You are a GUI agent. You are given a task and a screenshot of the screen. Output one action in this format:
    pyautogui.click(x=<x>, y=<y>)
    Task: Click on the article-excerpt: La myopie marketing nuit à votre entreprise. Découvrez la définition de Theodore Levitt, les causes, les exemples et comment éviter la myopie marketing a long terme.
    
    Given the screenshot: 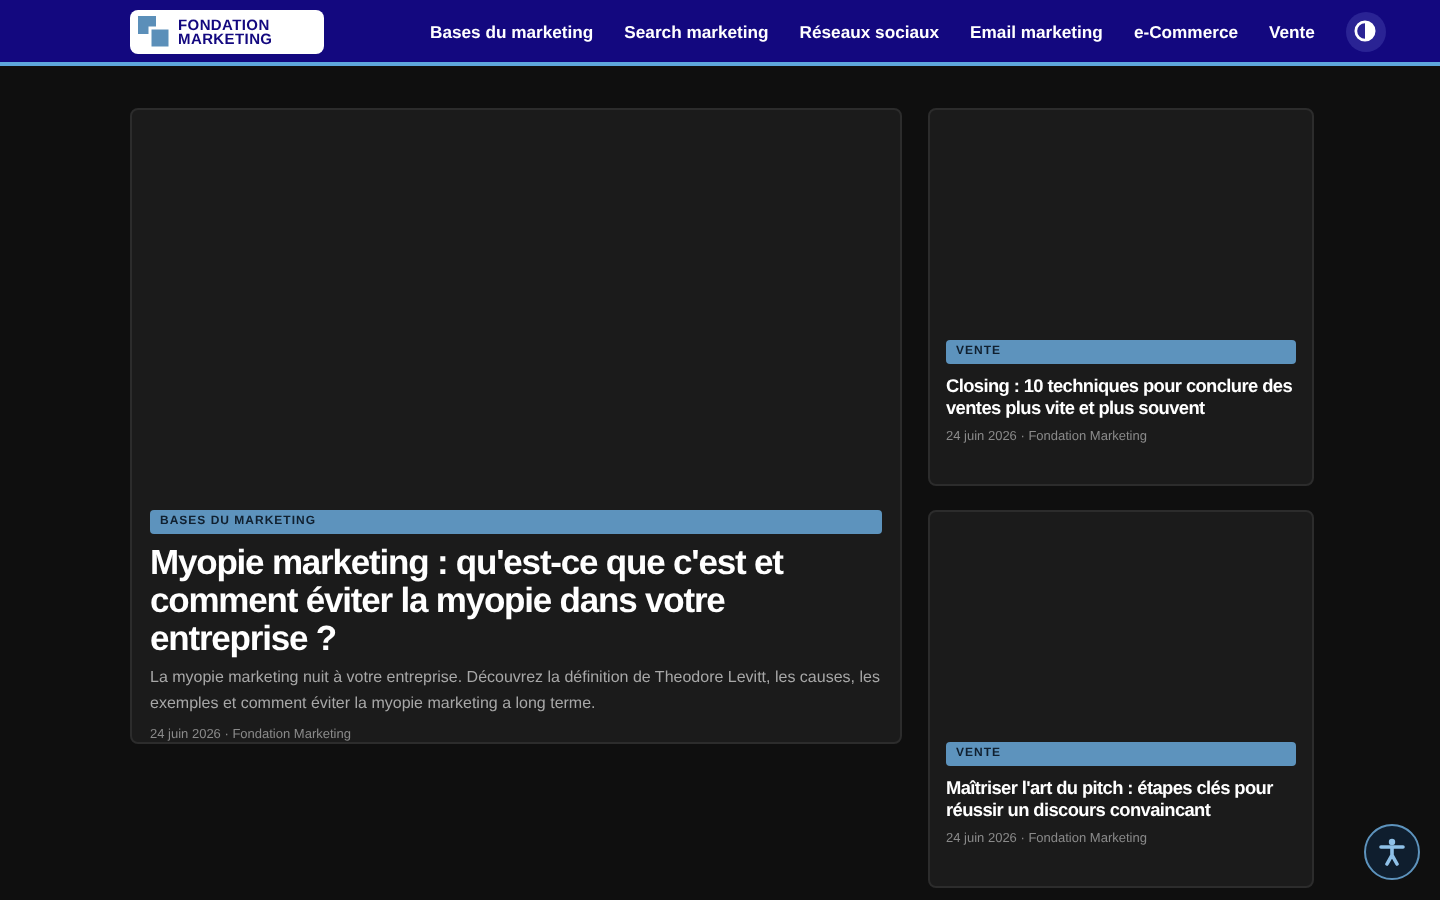 What is the action you would take?
    pyautogui.click(x=516, y=691)
    